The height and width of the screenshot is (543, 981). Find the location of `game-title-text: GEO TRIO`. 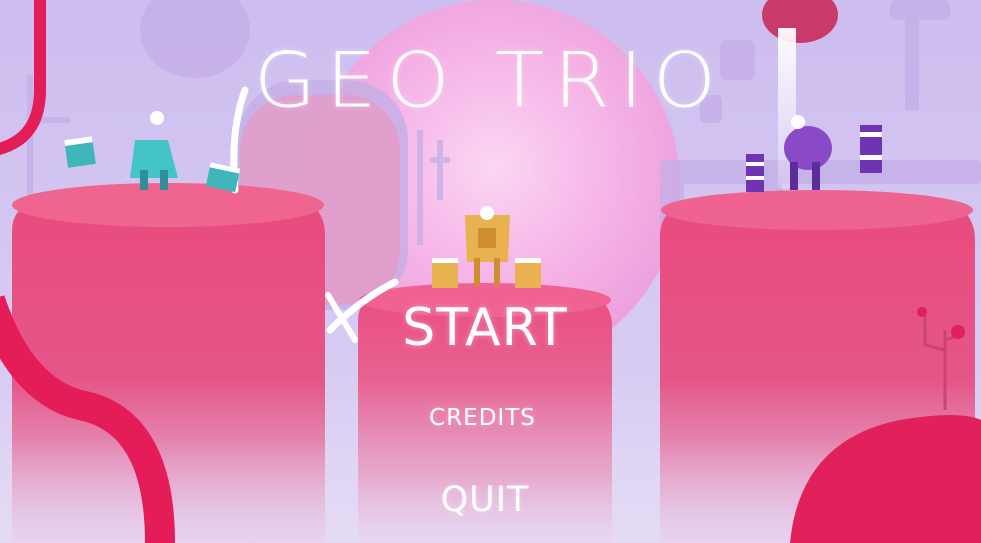

game-title-text: GEO TRIO is located at coordinates (490, 80).